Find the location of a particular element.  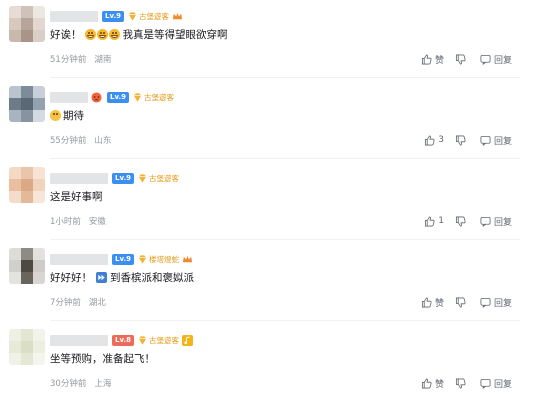

comment-meta: 55分钟前 山东 is located at coordinates (80, 140).